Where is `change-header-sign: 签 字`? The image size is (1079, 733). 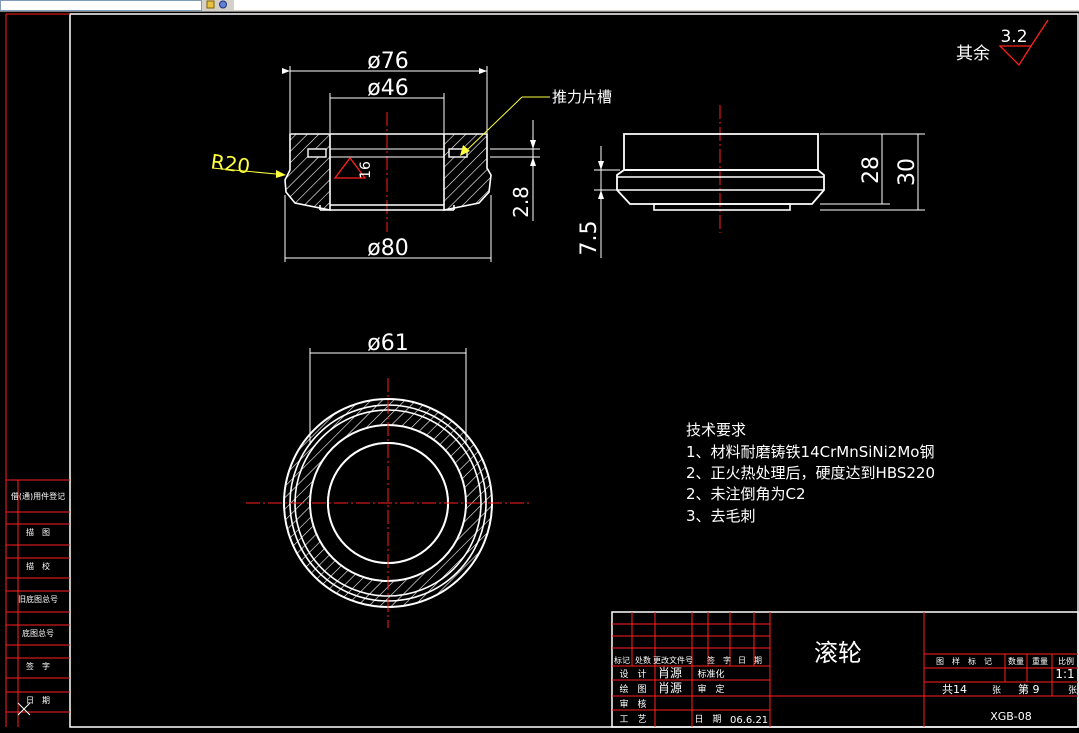 change-header-sign: 签 字 is located at coordinates (719, 660).